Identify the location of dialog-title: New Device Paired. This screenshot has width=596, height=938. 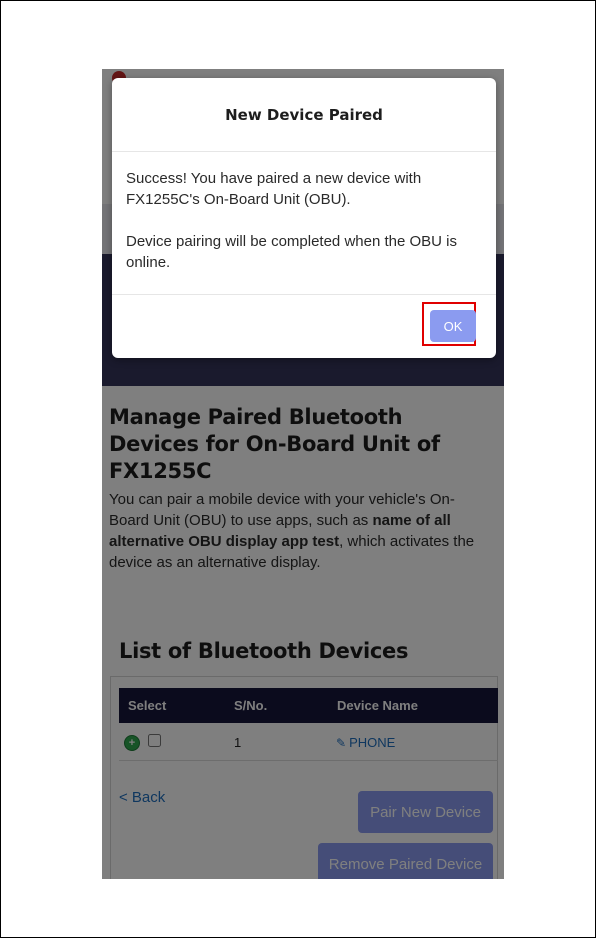
(304, 115).